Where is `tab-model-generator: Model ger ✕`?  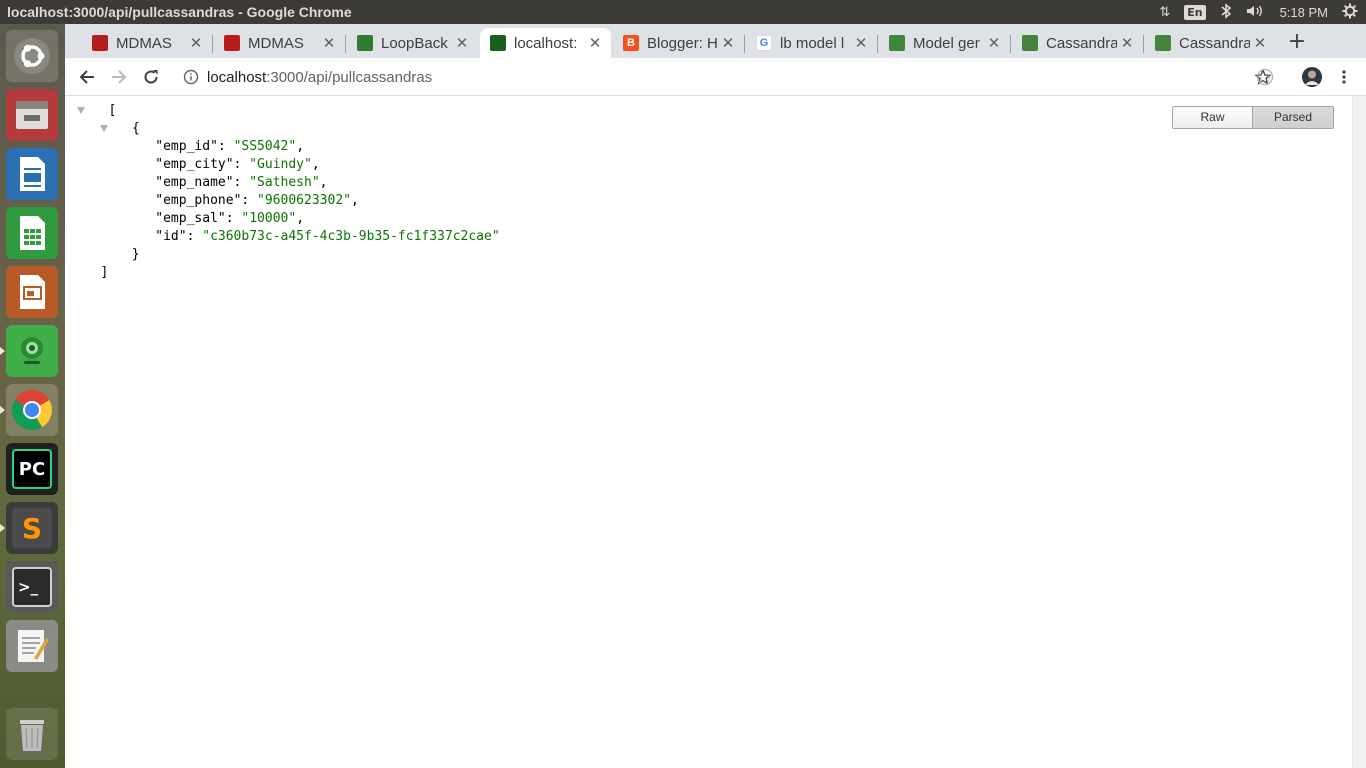
tab-model-generator: Model ger ✕ is located at coordinates (944, 43).